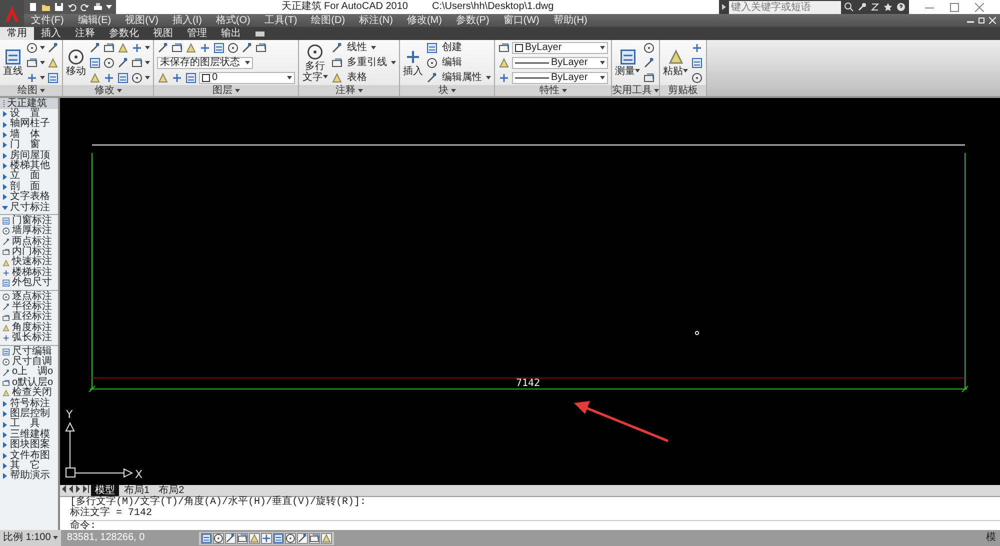  Describe the element at coordinates (205, 62) in the screenshot. I see `ribbon-dropdown: 未保存的图层状态` at that location.